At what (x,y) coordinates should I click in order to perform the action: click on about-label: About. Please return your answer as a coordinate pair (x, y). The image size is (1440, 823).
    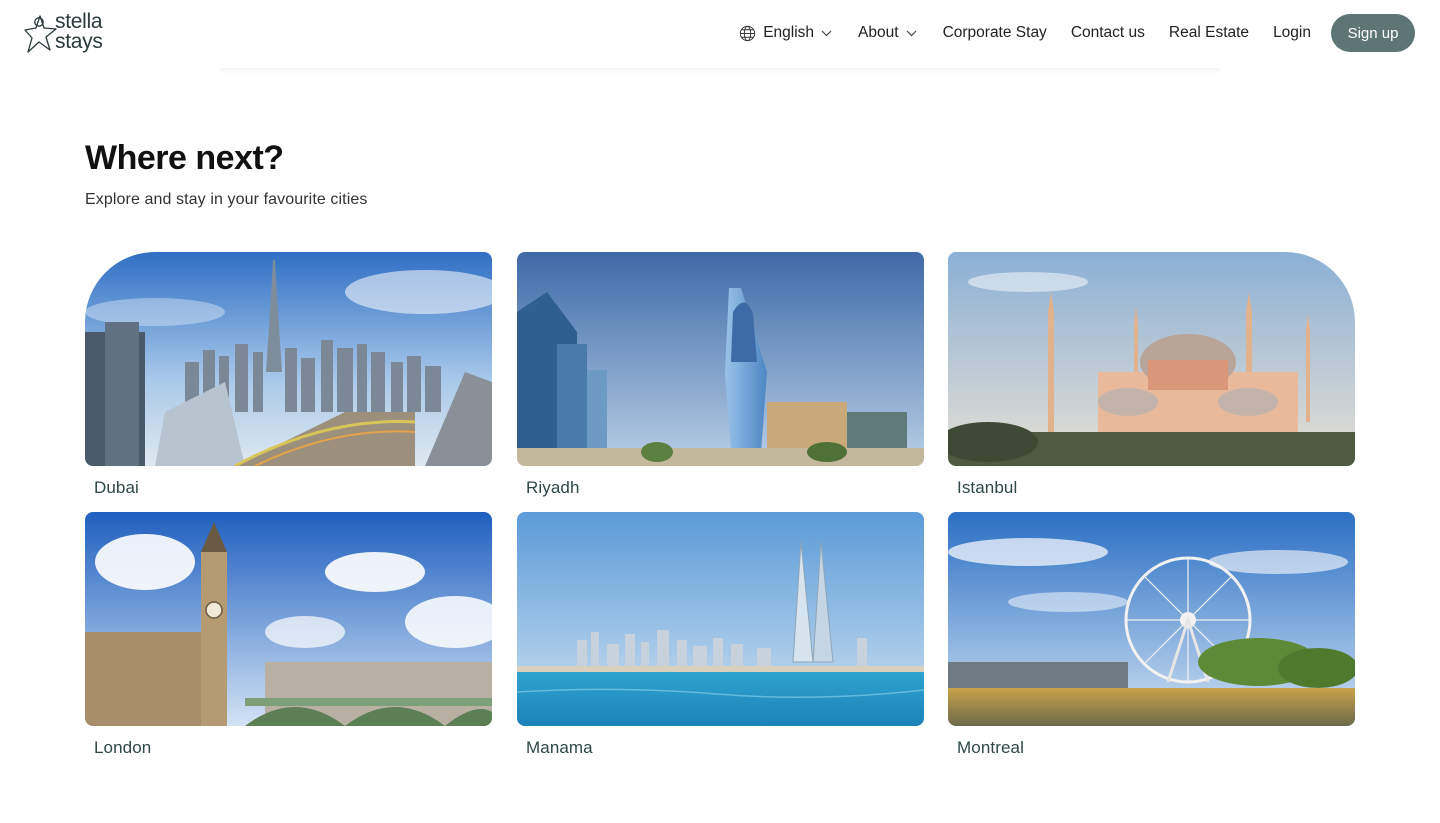
    Looking at the image, I should click on (878, 32).